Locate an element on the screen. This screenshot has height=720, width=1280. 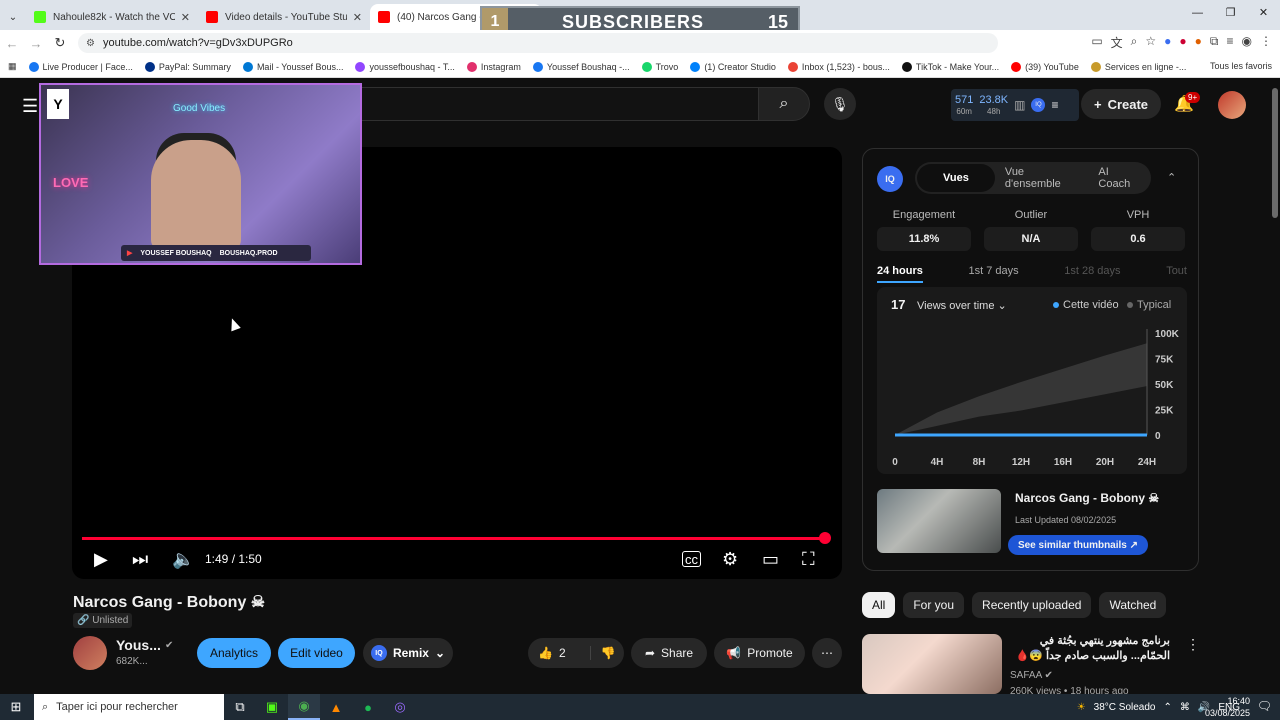
spotify-icon: ● is located at coordinates (368, 707).